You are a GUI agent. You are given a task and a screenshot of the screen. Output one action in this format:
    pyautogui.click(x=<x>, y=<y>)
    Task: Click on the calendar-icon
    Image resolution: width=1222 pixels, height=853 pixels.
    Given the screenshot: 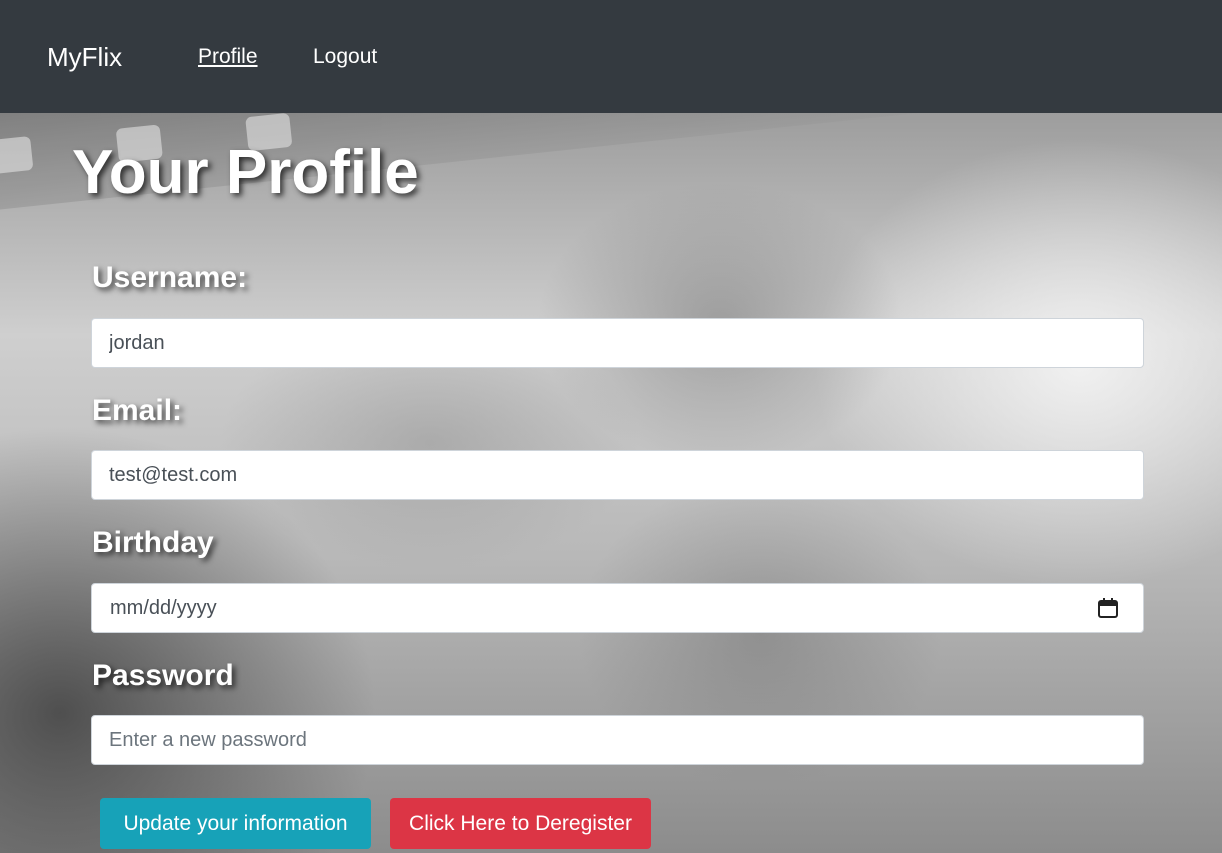 What is the action you would take?
    pyautogui.click(x=1108, y=608)
    